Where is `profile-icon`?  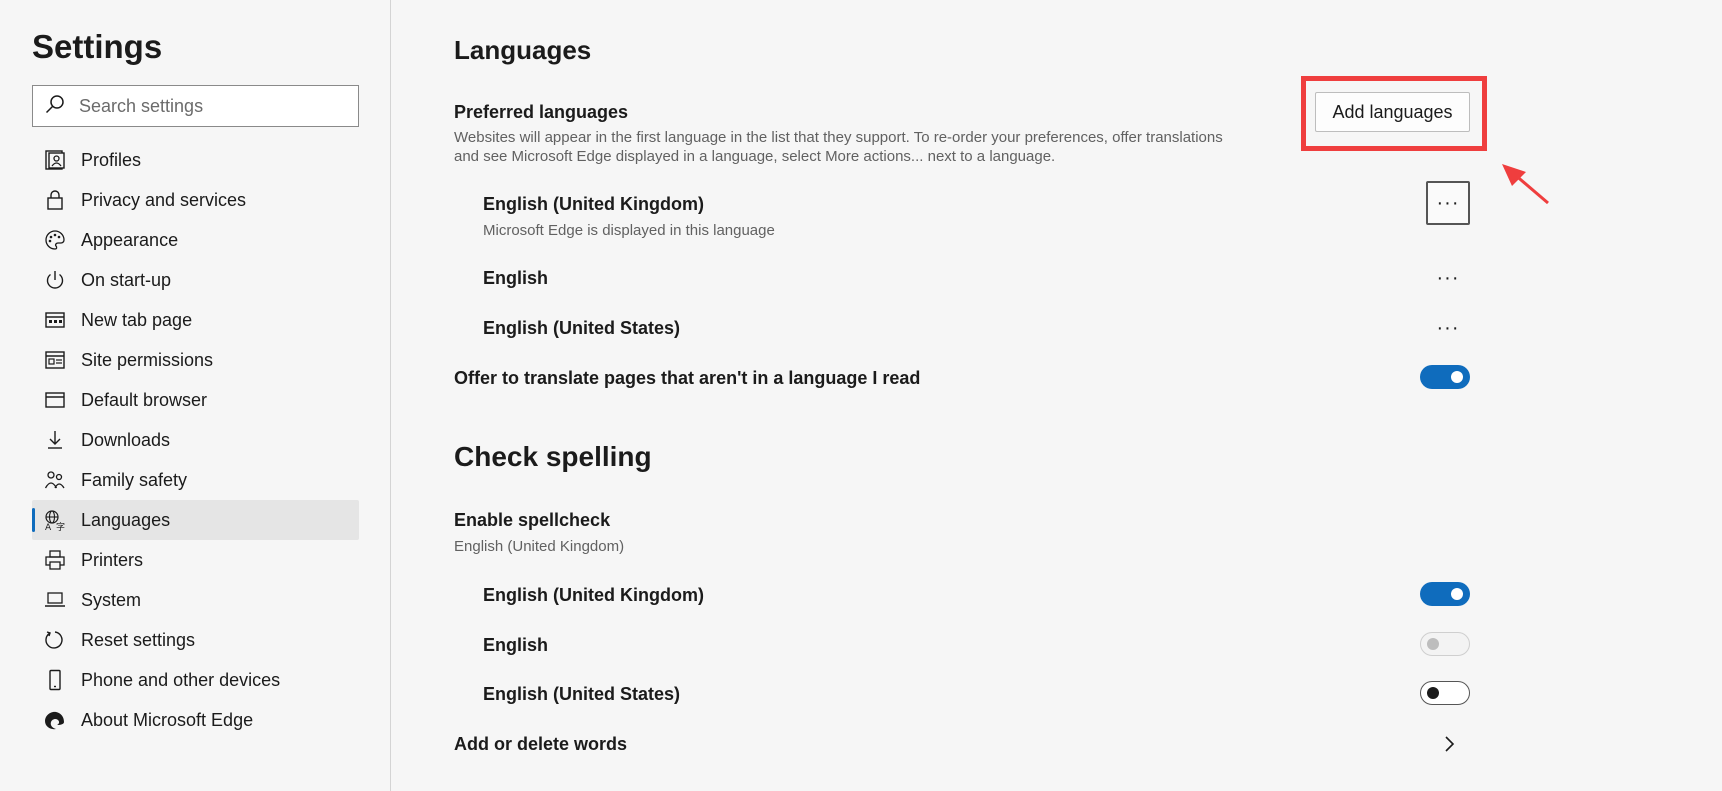 profile-icon is located at coordinates (55, 160).